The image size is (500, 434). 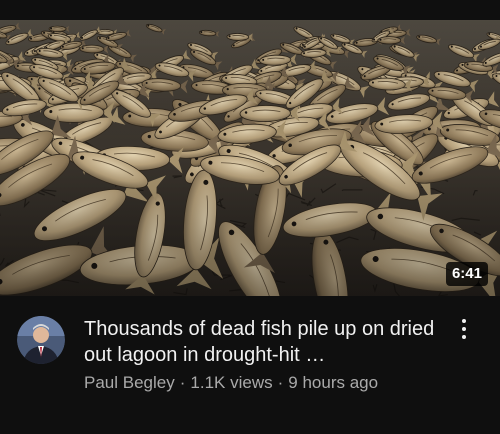 I want to click on more-vert-icon, so click(x=464, y=329).